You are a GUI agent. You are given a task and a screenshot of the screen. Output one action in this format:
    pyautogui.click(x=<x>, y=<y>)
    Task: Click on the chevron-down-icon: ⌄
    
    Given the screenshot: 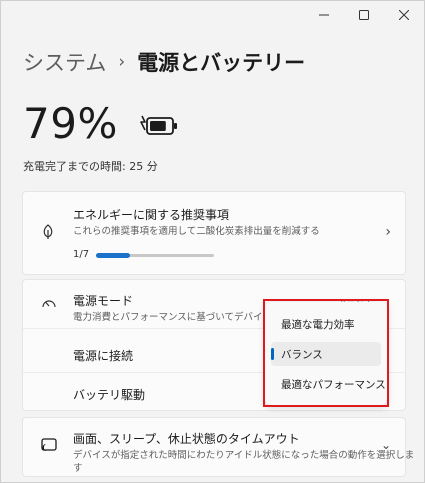 What is the action you would take?
    pyautogui.click(x=385, y=445)
    